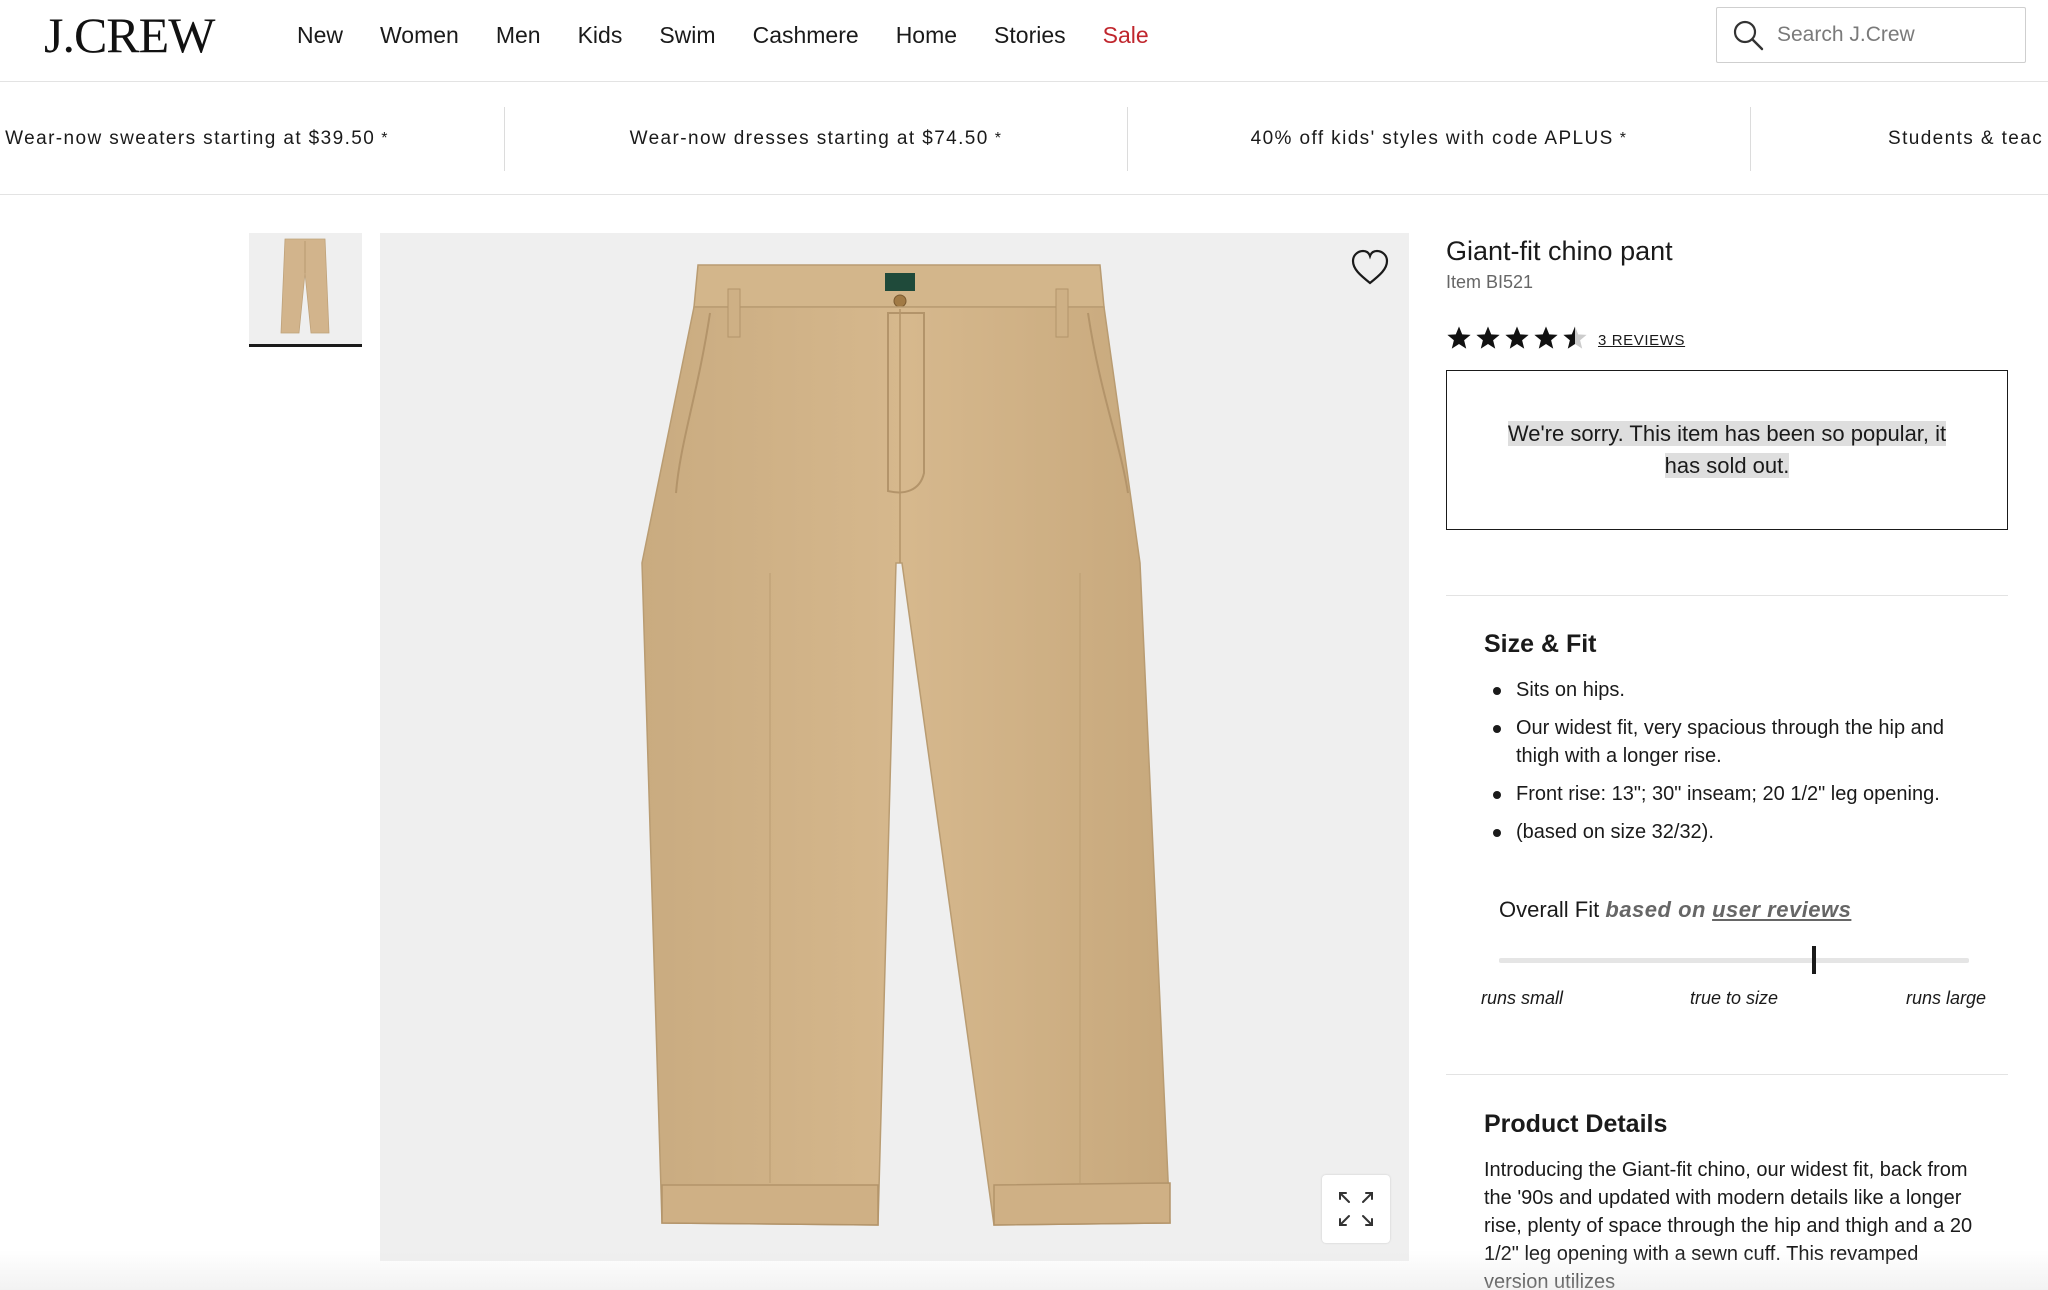  What do you see at coordinates (1750, 139) in the screenshot?
I see `promo-divider` at bounding box center [1750, 139].